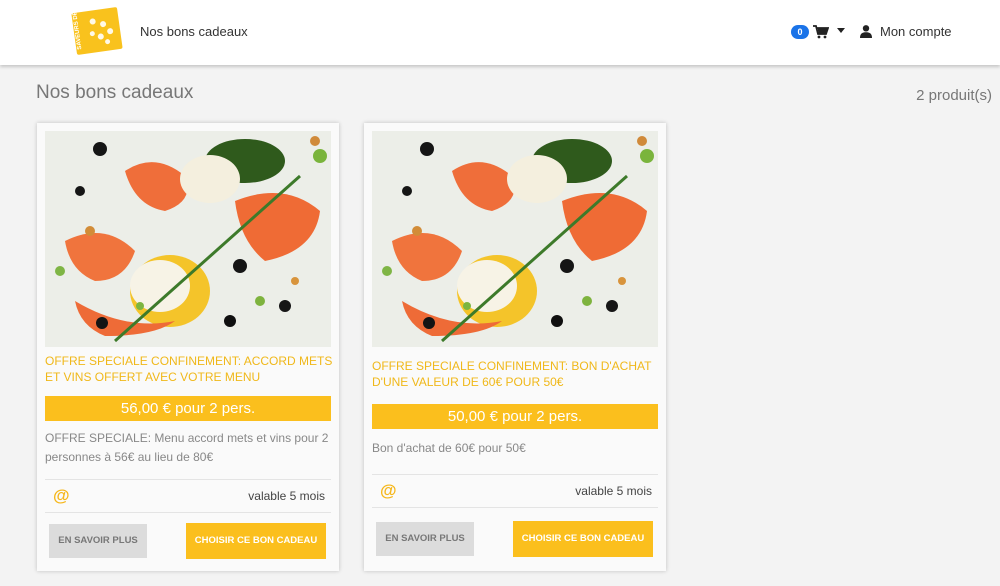  I want to click on cart-dropdown: 0, so click(818, 32).